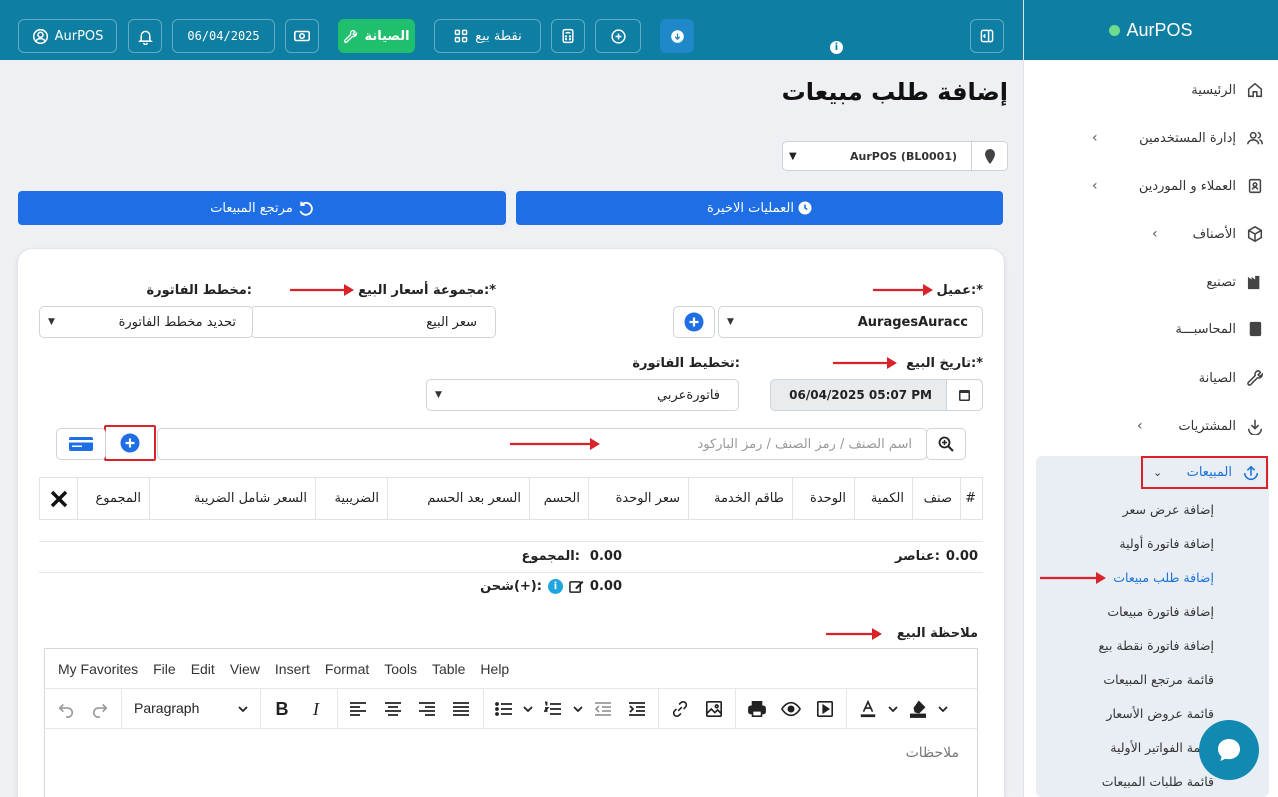 This screenshot has height=797, width=1278. I want to click on menu-edit: Edit, so click(203, 669).